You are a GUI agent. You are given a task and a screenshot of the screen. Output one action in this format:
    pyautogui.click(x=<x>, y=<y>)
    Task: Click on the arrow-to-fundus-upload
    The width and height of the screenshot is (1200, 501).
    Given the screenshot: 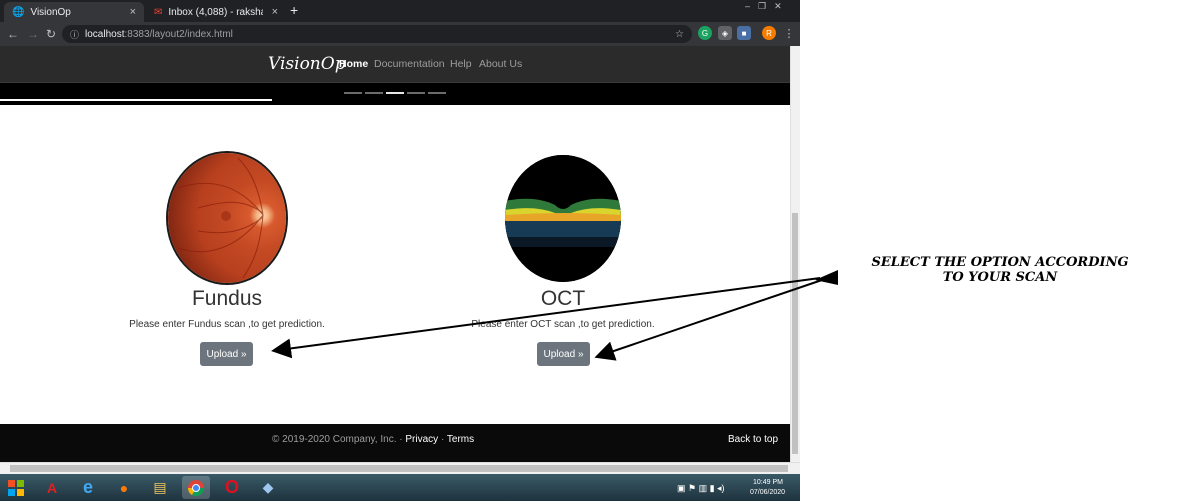 What is the action you would take?
    pyautogui.click(x=546, y=318)
    